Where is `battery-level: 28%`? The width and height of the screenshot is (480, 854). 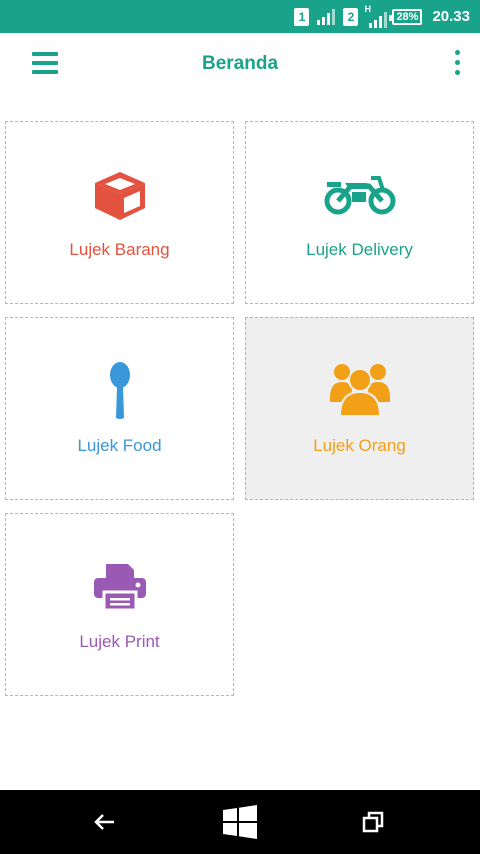
battery-level: 28% is located at coordinates (407, 16).